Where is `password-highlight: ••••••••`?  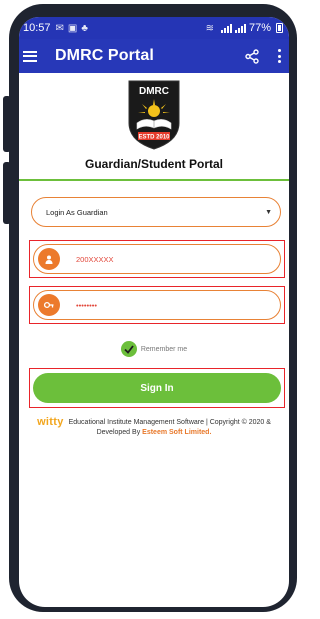 password-highlight: •••••••• is located at coordinates (157, 305).